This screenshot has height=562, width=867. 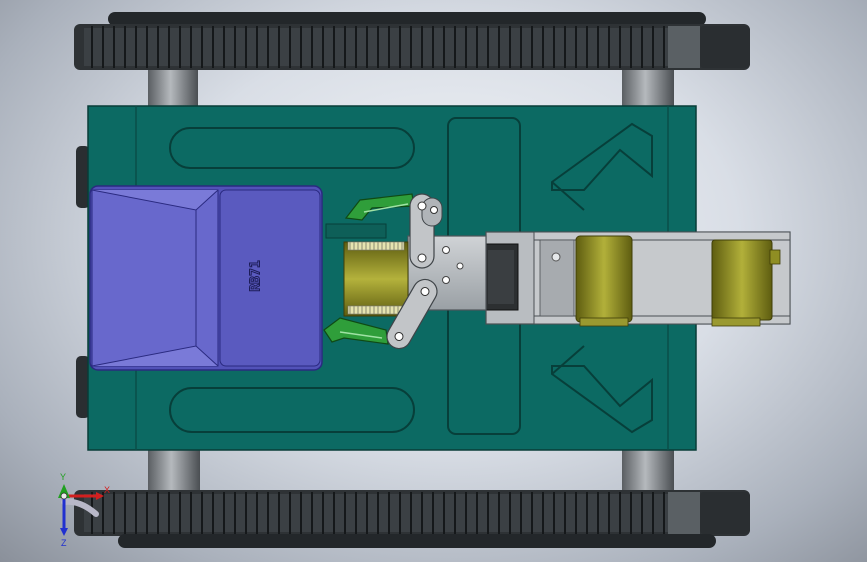 What do you see at coordinates (604, 279) in the screenshot?
I see `cylinder-front` at bounding box center [604, 279].